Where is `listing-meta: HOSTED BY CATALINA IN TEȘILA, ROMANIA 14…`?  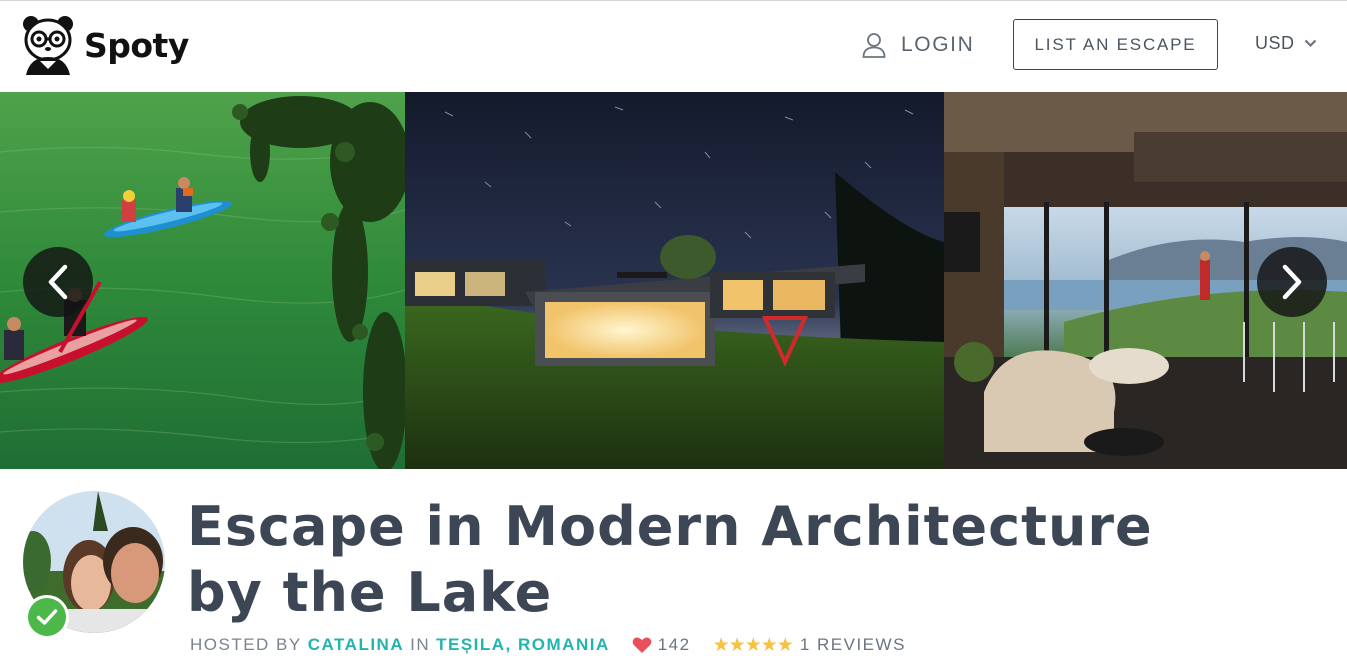 listing-meta: HOSTED BY CATALINA IN TEȘILA, ROMANIA 14… is located at coordinates (548, 645).